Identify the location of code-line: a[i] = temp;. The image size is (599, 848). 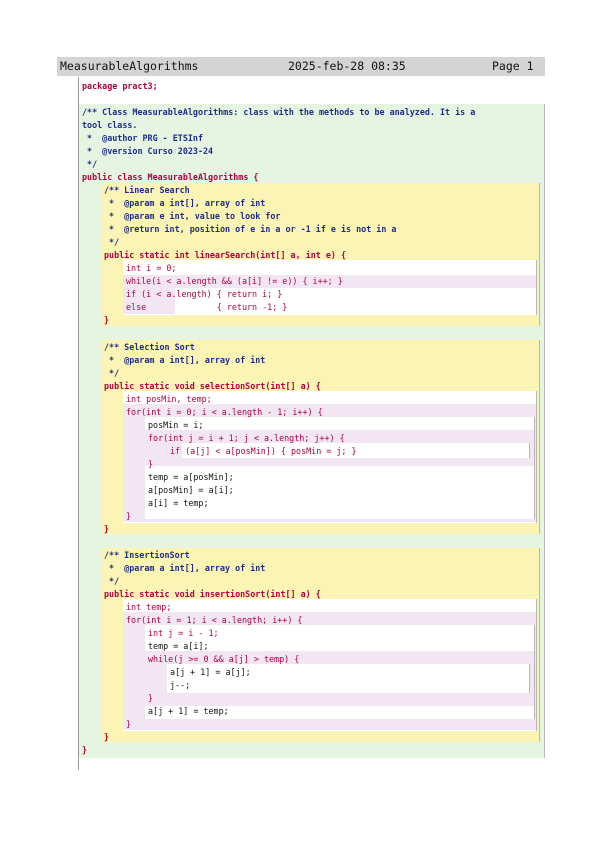
(178, 503).